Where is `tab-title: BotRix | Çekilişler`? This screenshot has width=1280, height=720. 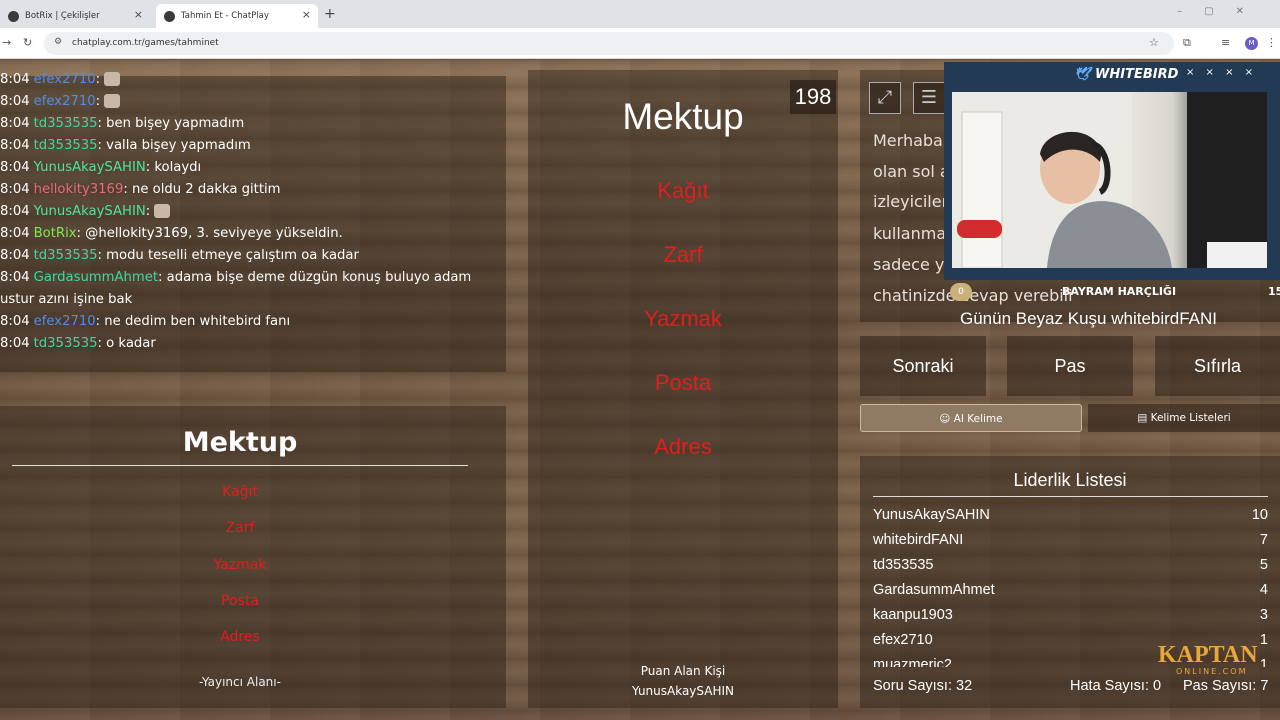
tab-title: BotRix | Çekilişler is located at coordinates (62, 16).